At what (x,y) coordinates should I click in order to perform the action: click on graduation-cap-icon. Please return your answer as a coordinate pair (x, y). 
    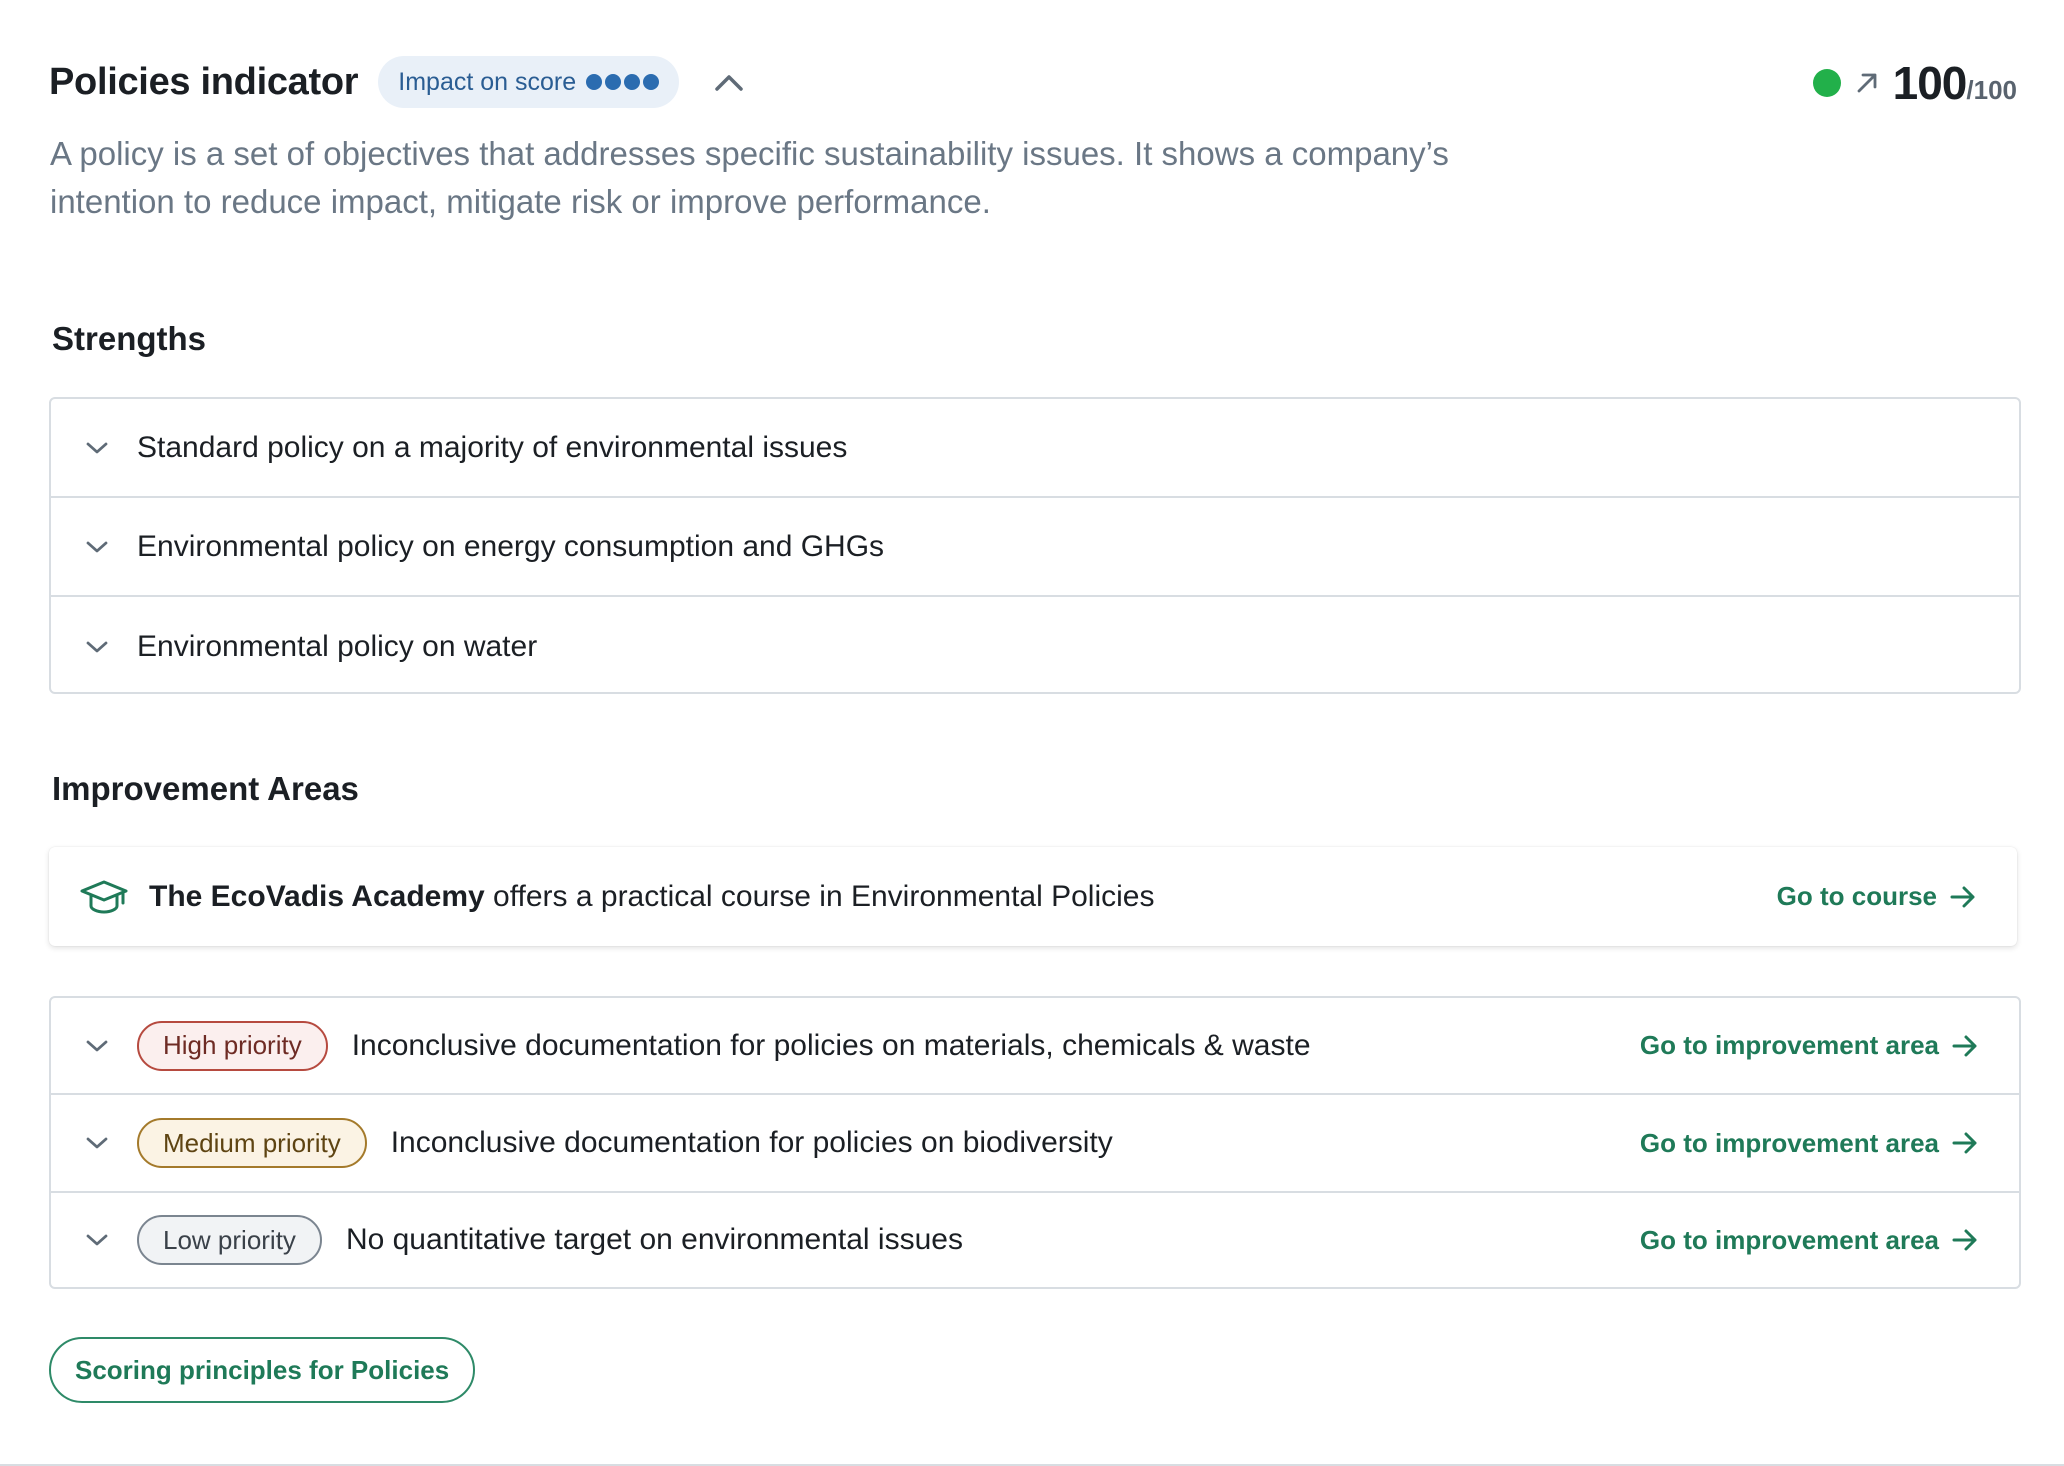
    Looking at the image, I should click on (105, 897).